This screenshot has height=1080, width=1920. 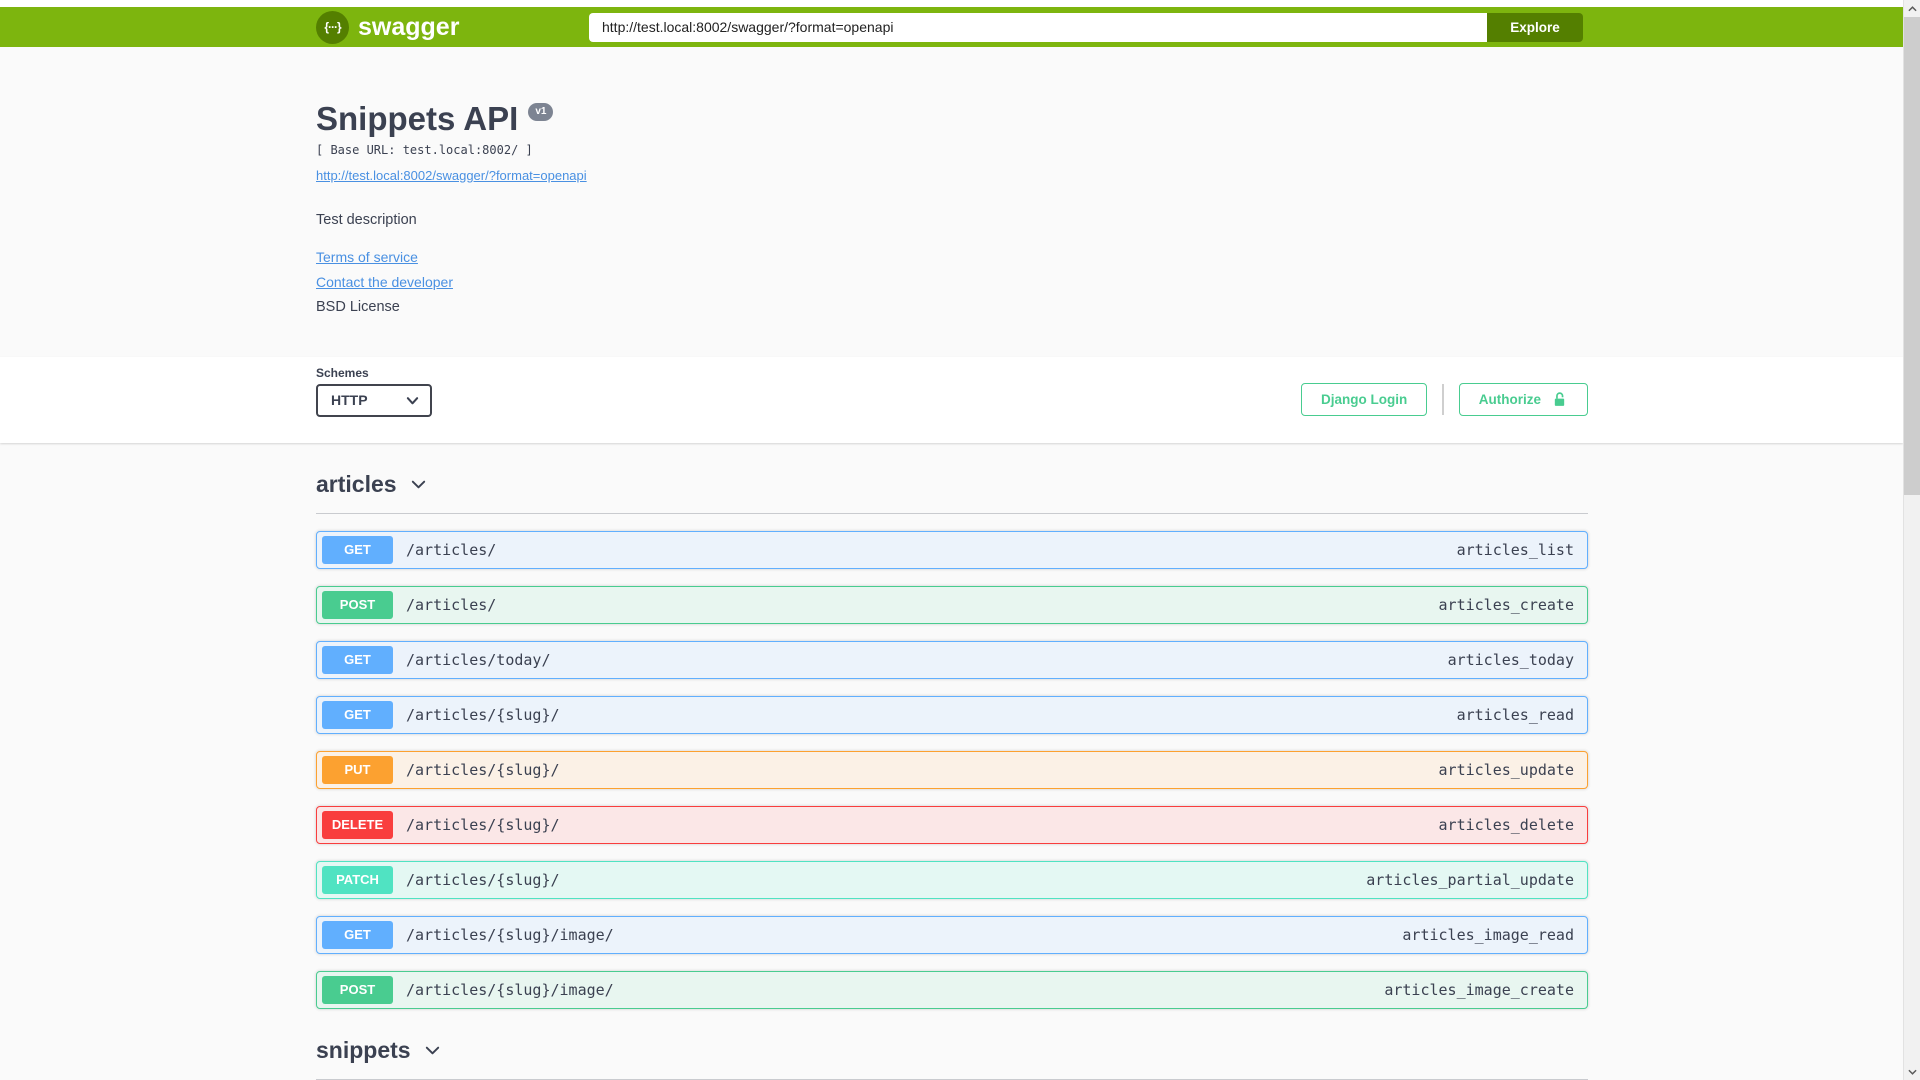 I want to click on section-header-articles: articles, so click(x=952, y=492).